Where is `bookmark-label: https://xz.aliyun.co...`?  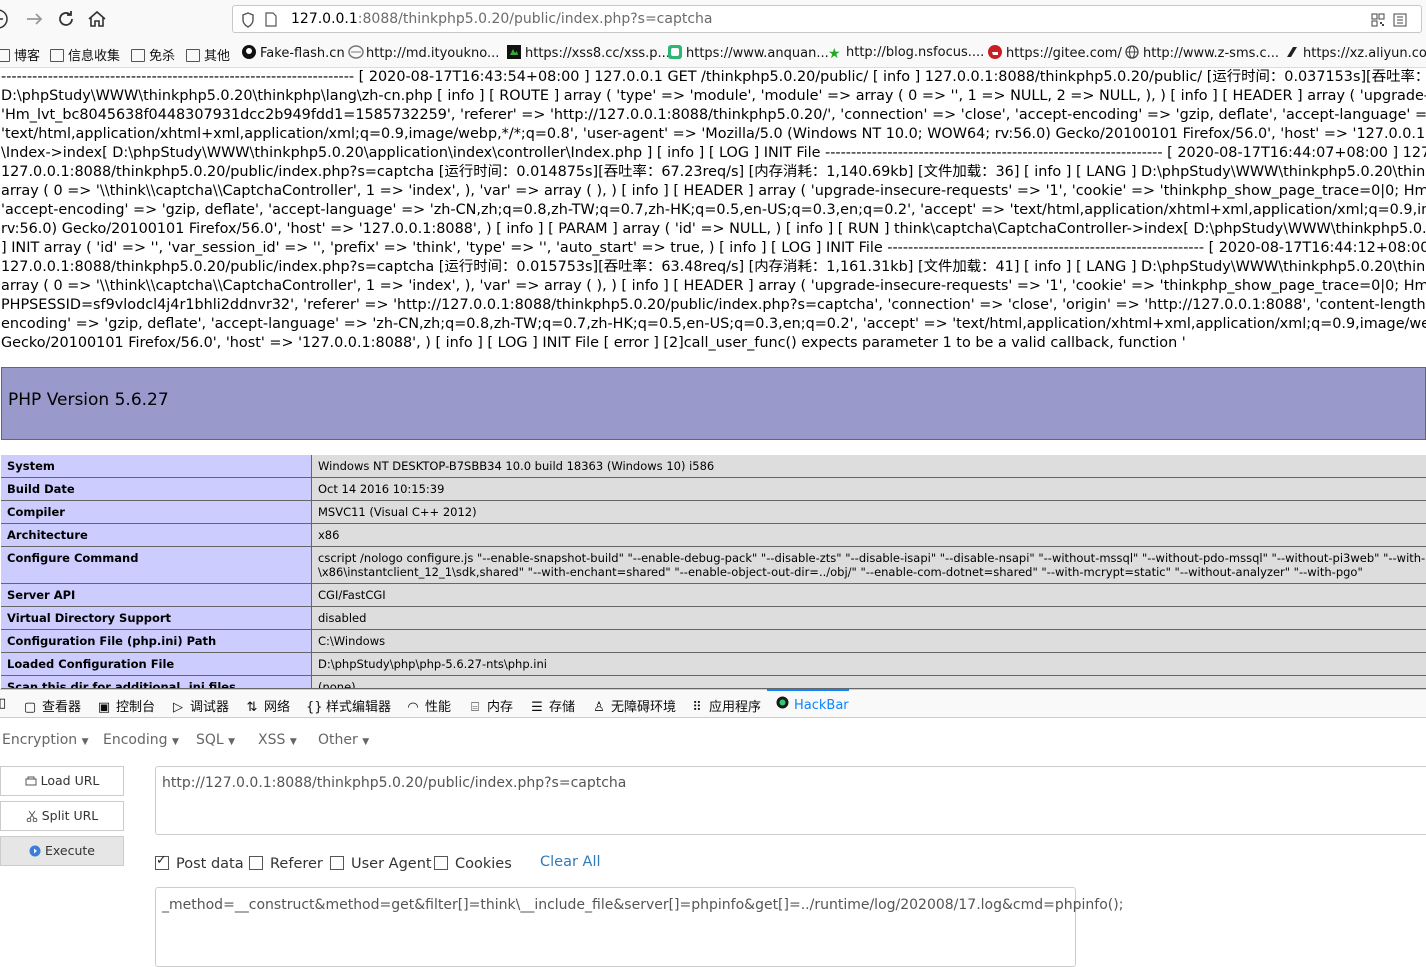 bookmark-label: https://xz.aliyun.co... is located at coordinates (1364, 53).